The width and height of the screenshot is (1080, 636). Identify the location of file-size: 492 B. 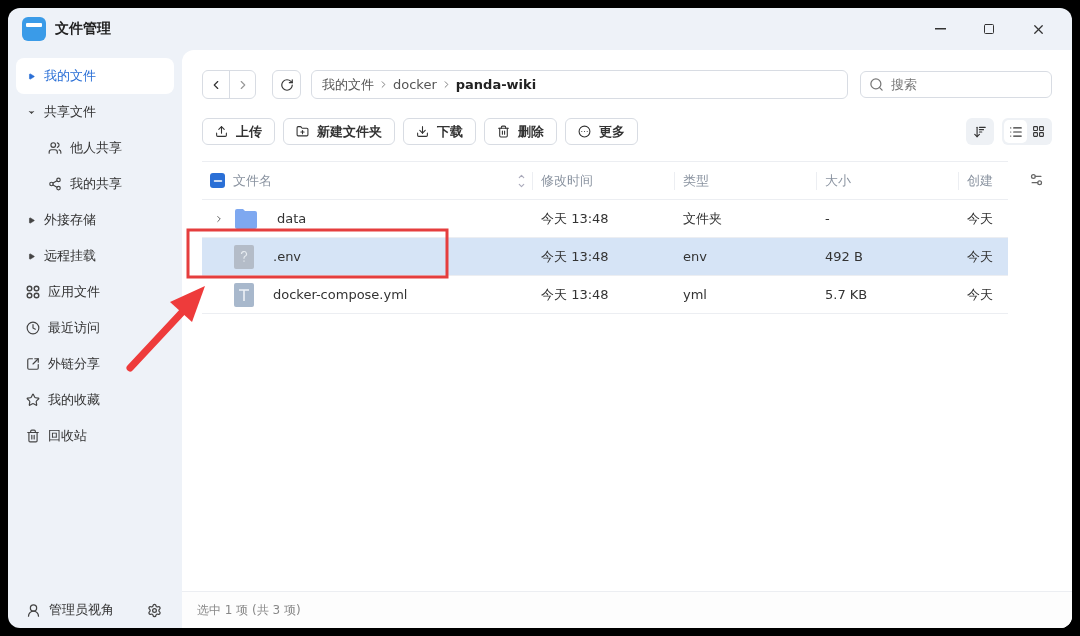
(844, 256).